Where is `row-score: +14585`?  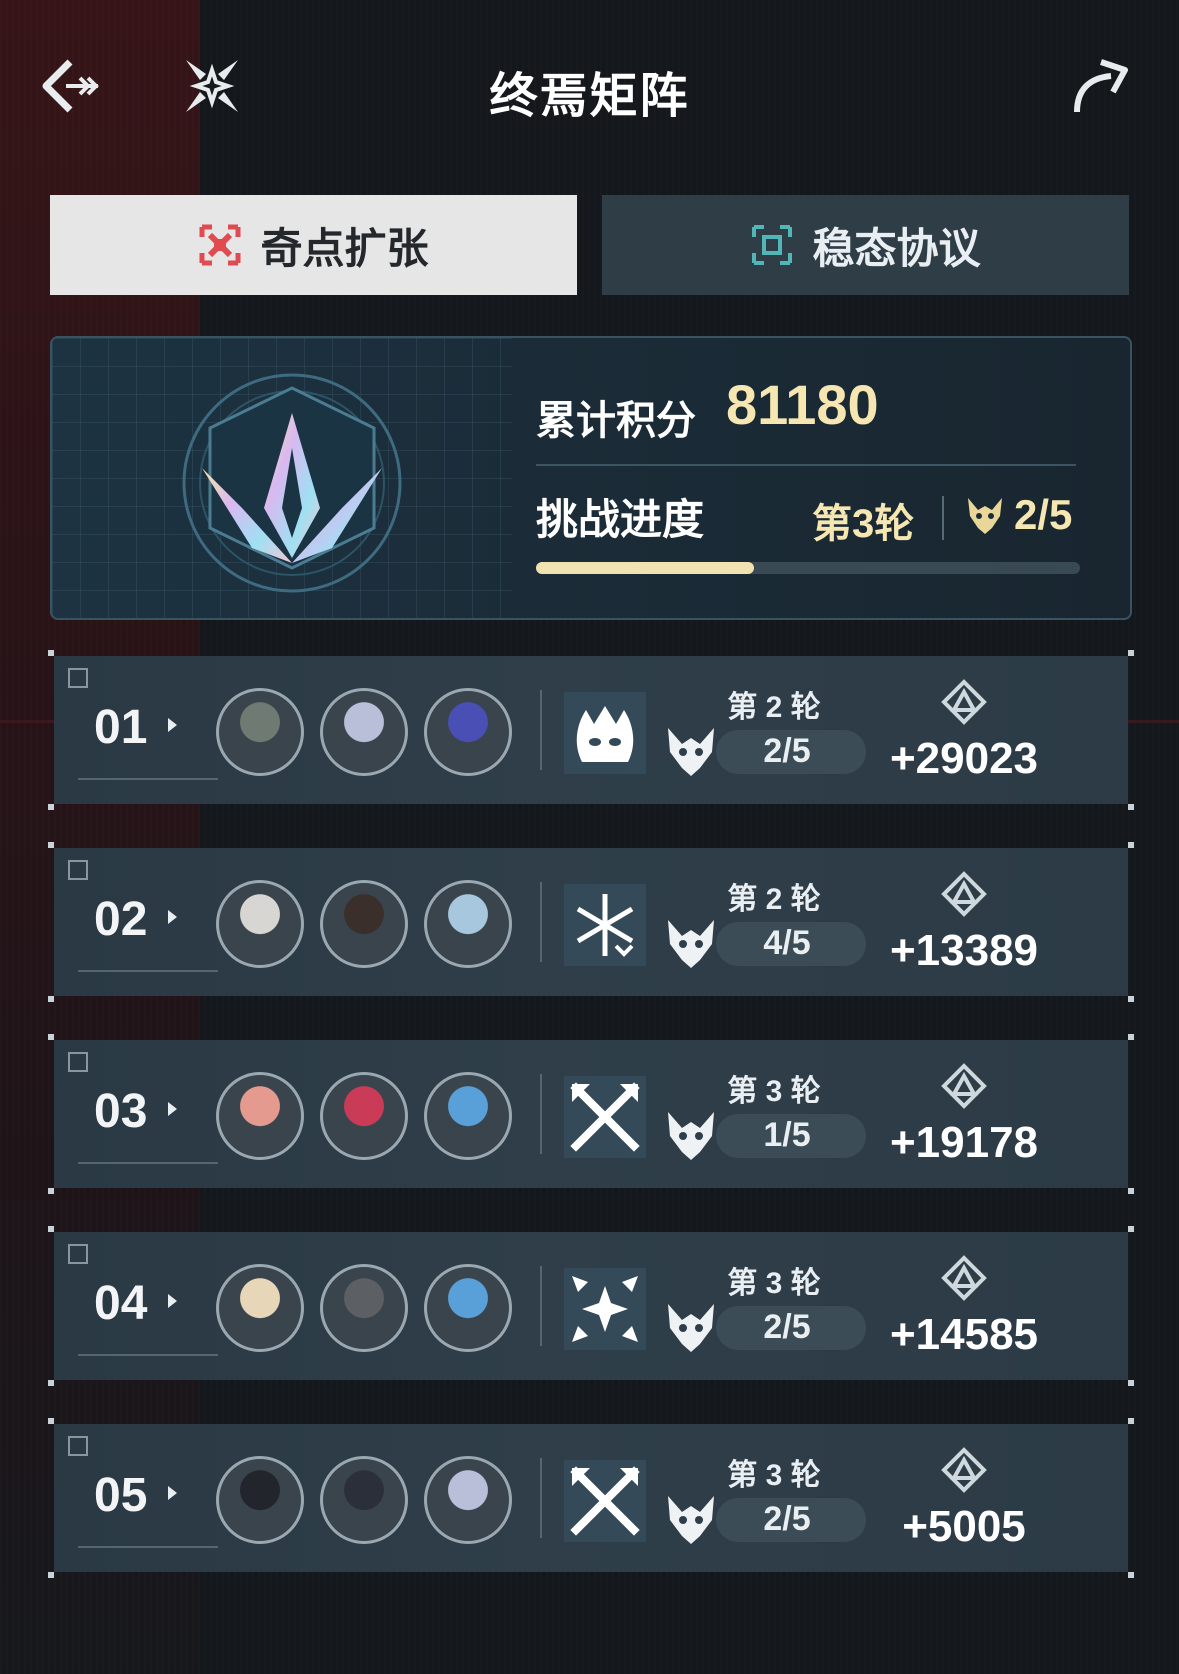
row-score: +14585 is located at coordinates (964, 1334).